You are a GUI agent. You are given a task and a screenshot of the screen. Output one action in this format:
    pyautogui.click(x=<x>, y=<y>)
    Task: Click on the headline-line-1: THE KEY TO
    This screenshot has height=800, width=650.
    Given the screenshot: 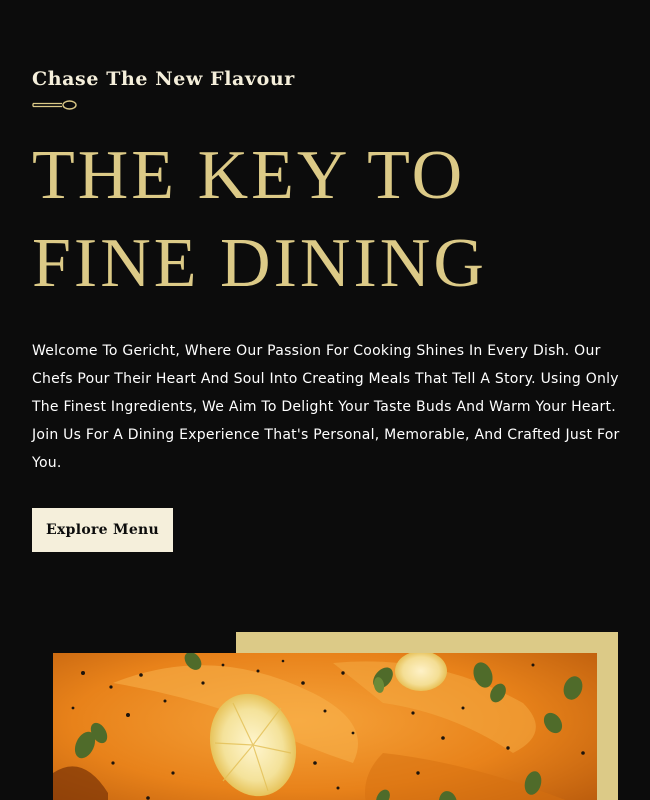 What is the action you would take?
    pyautogui.click(x=249, y=175)
    